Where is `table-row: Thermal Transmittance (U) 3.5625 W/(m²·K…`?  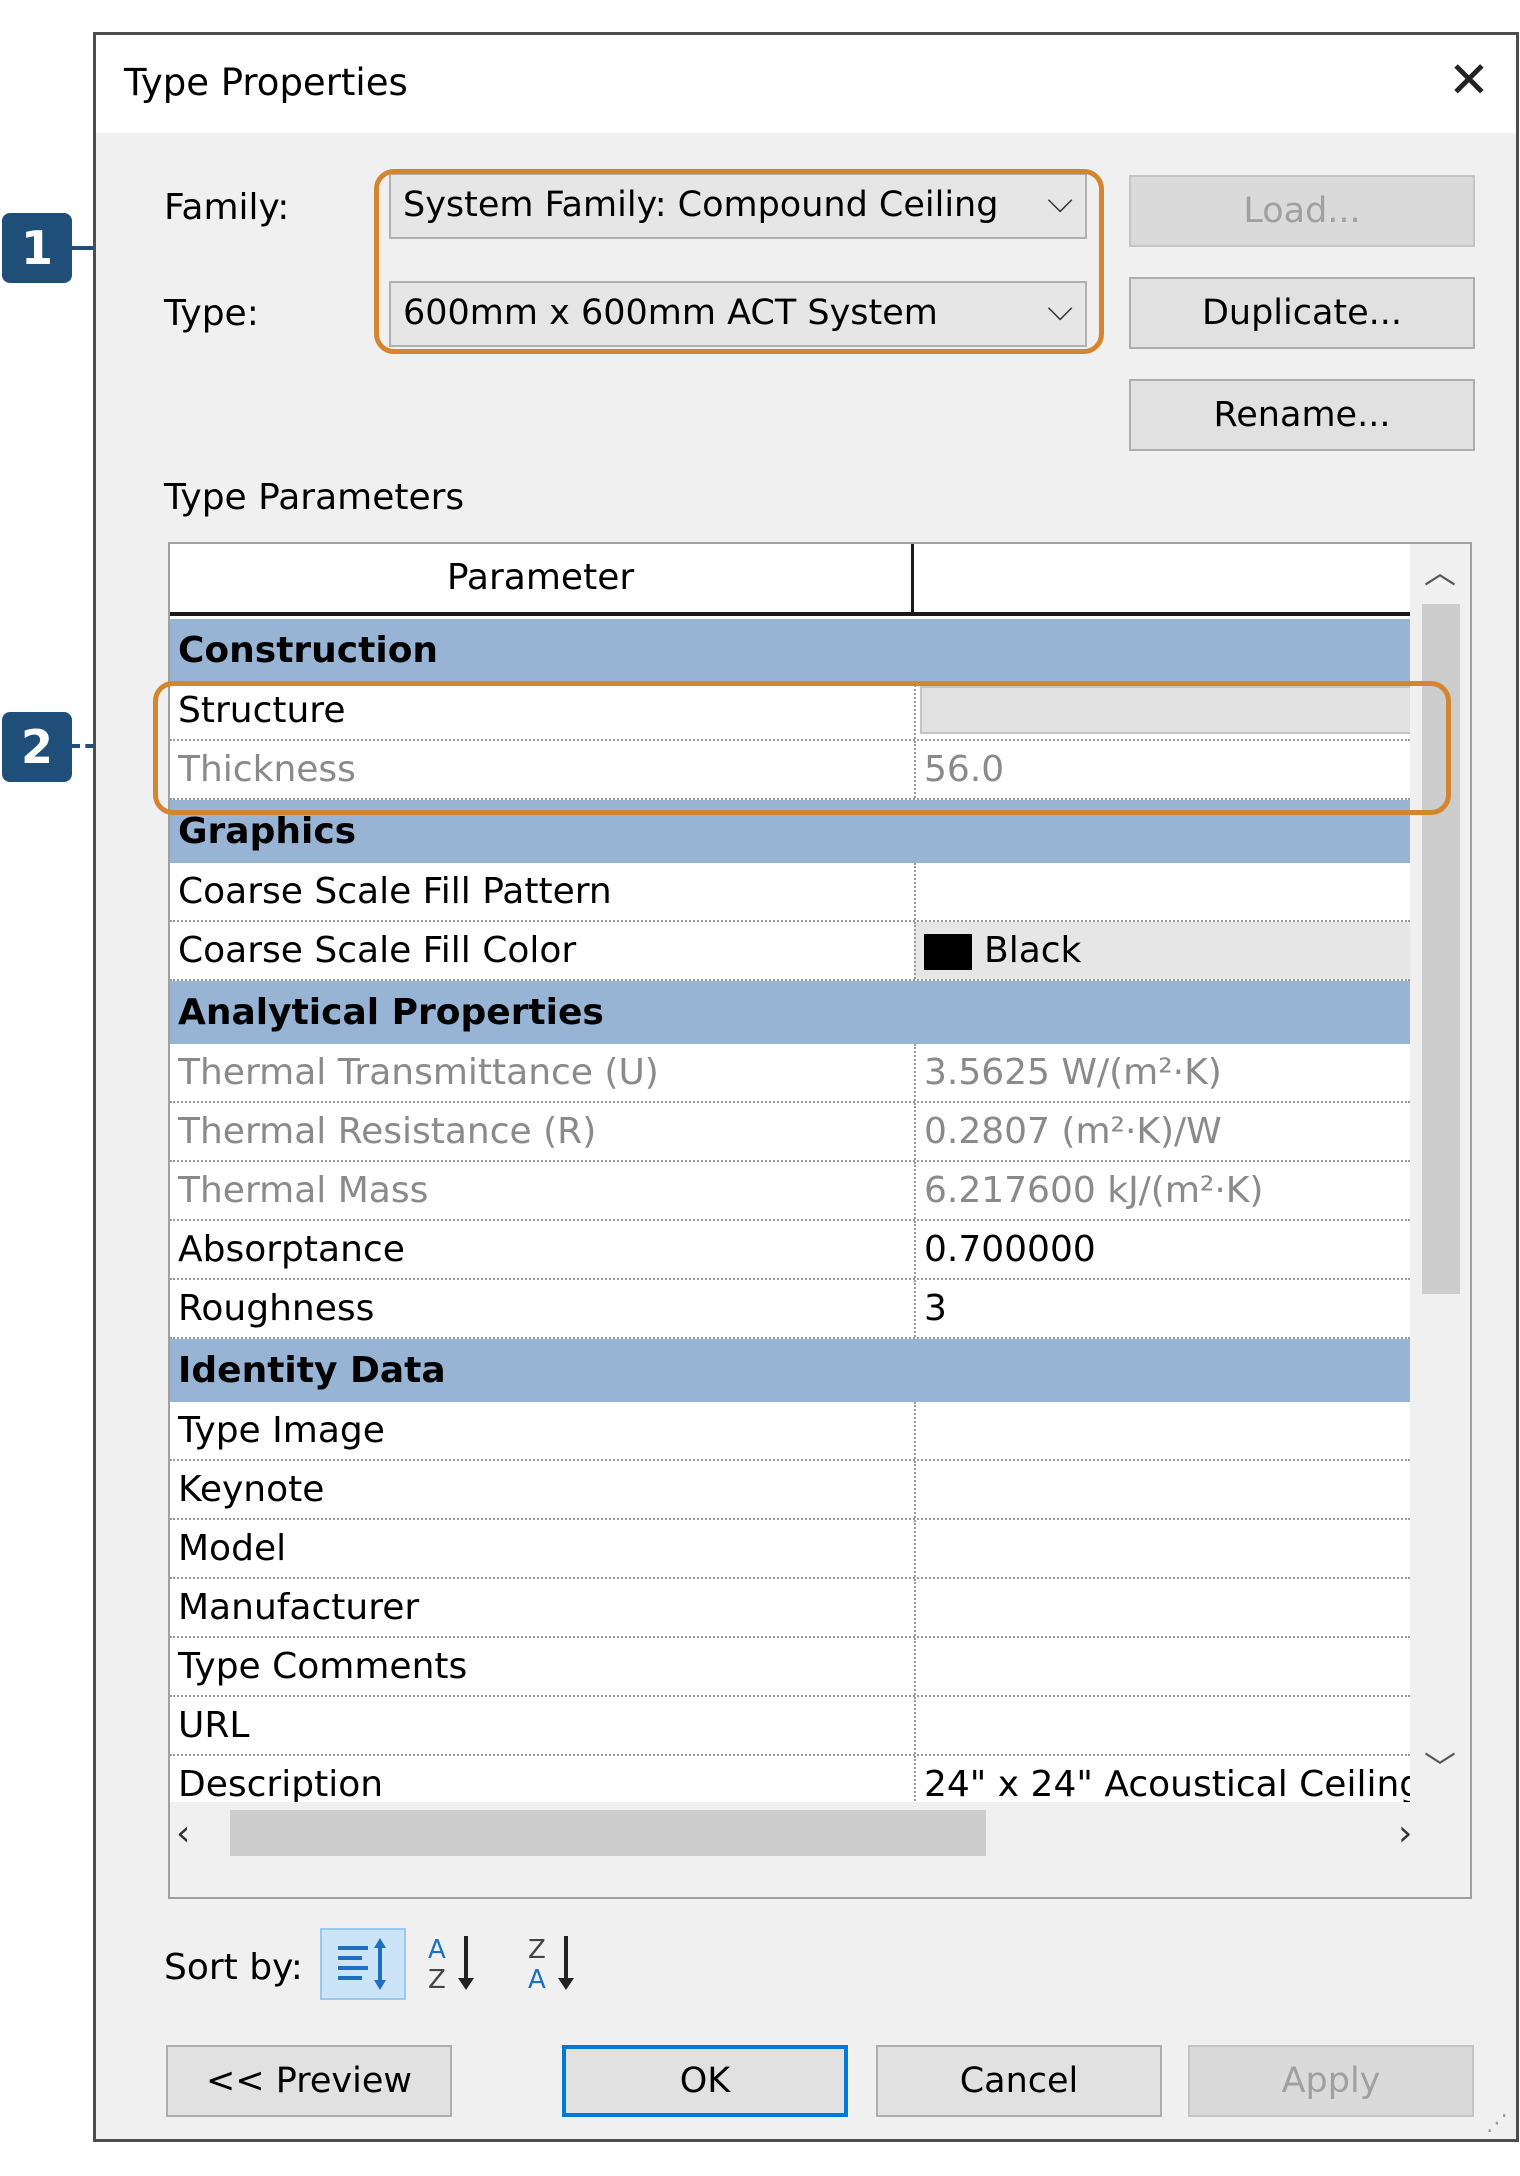 table-row: Thermal Transmittance (U) 3.5625 W/(m²·K… is located at coordinates (790, 1073).